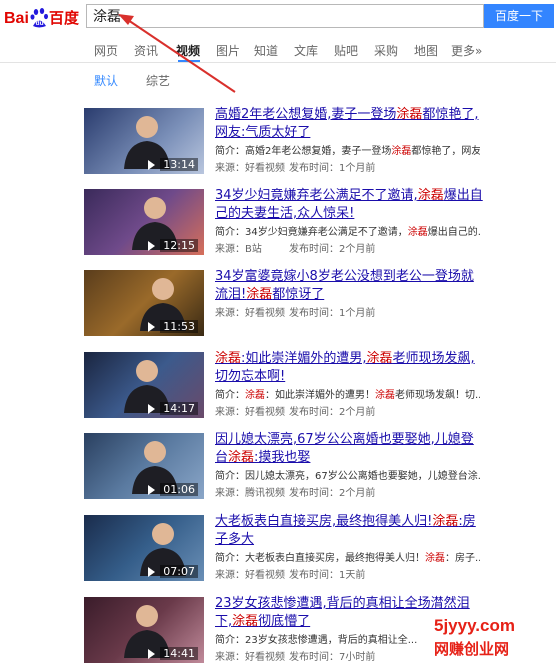  I want to click on video-title-link: 高婚2年老公想复婚,妻子一登场涂磊都惊艳了,网友:气质太好了, so click(350, 124).